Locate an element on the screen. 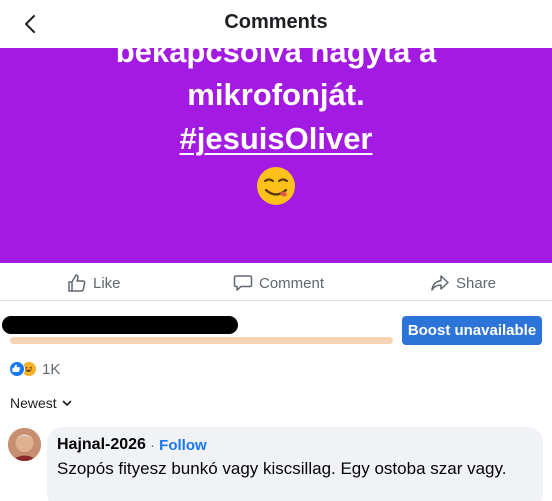 The height and width of the screenshot is (501, 552). follow-area: · Follow is located at coordinates (178, 445).